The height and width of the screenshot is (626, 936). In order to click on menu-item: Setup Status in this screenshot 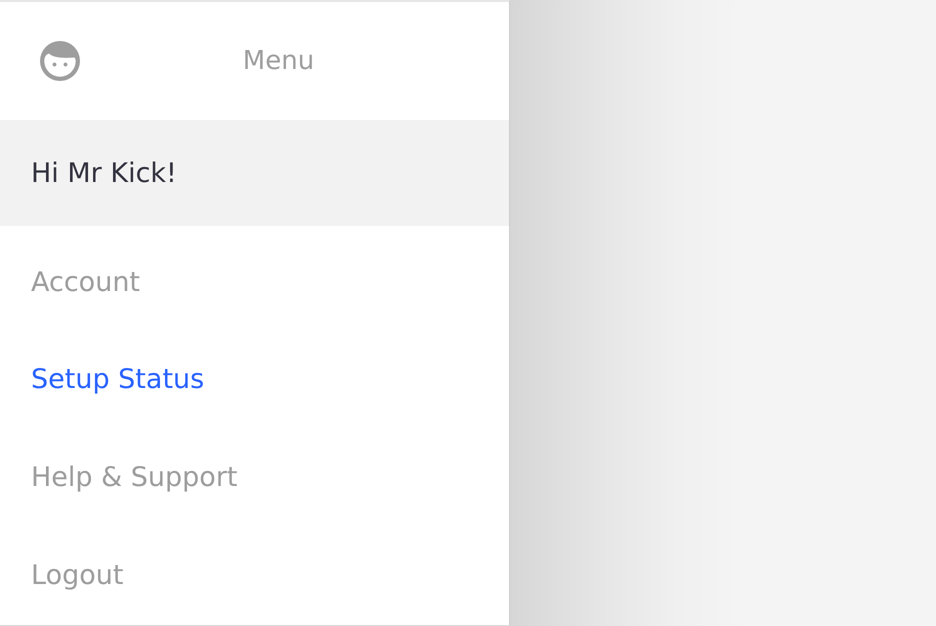, I will do `click(117, 380)`.